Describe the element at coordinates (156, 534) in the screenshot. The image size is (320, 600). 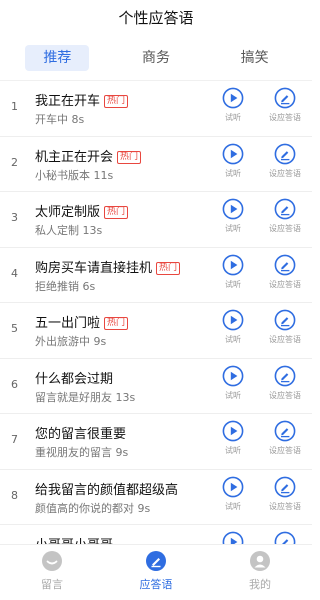
I see `list-item: 9小哥哥小哥哥试听设应答语` at that location.